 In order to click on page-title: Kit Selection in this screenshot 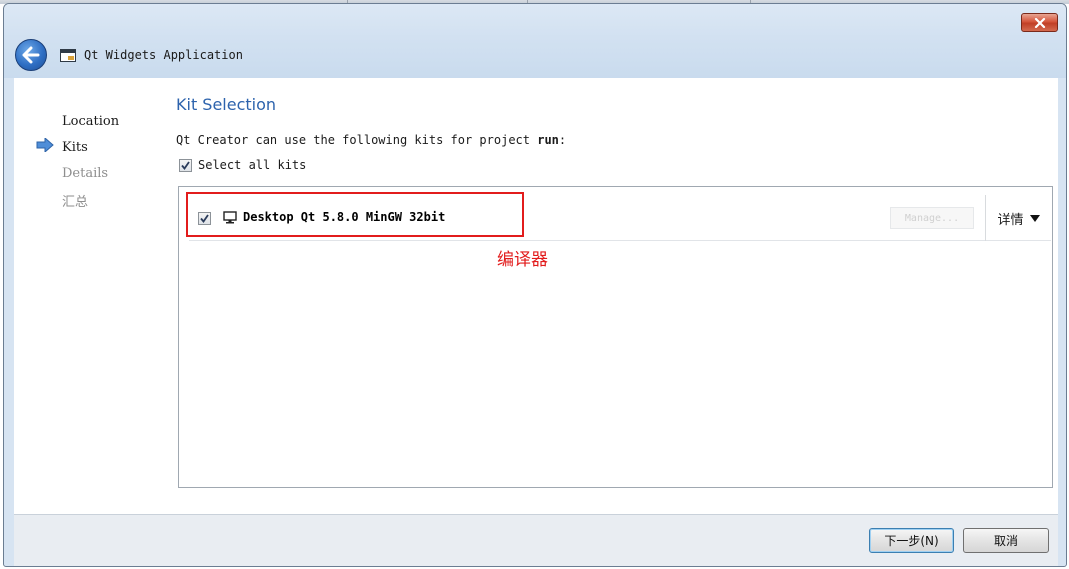, I will do `click(226, 104)`.